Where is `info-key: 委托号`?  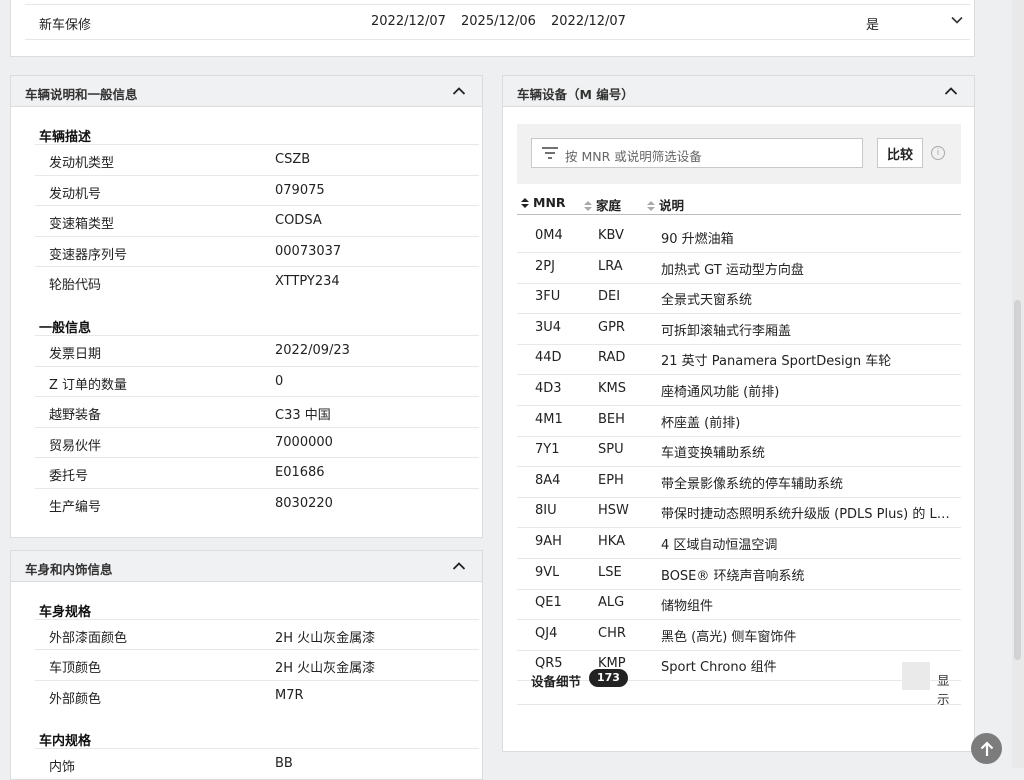 info-key: 委托号 is located at coordinates (69, 476).